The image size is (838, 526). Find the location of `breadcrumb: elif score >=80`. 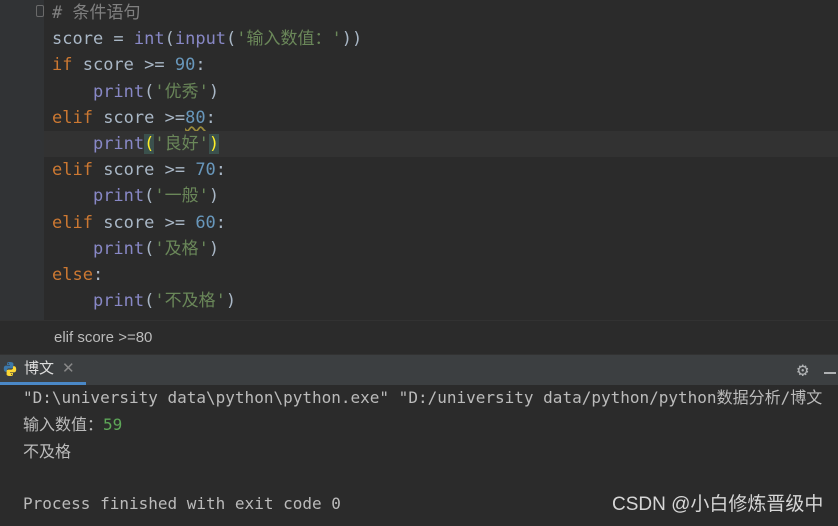

breadcrumb: elif score >=80 is located at coordinates (419, 337).